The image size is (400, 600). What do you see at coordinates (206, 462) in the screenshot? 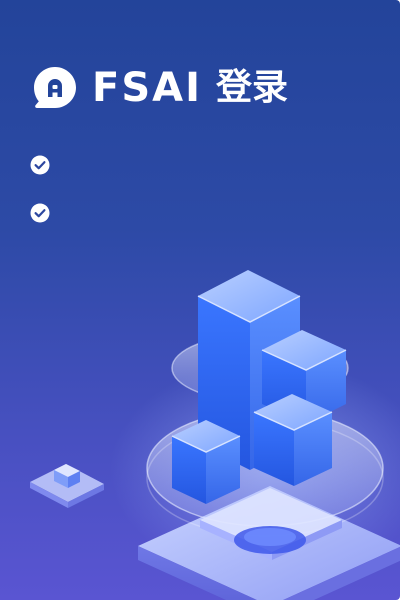
I see `left-cube` at bounding box center [206, 462].